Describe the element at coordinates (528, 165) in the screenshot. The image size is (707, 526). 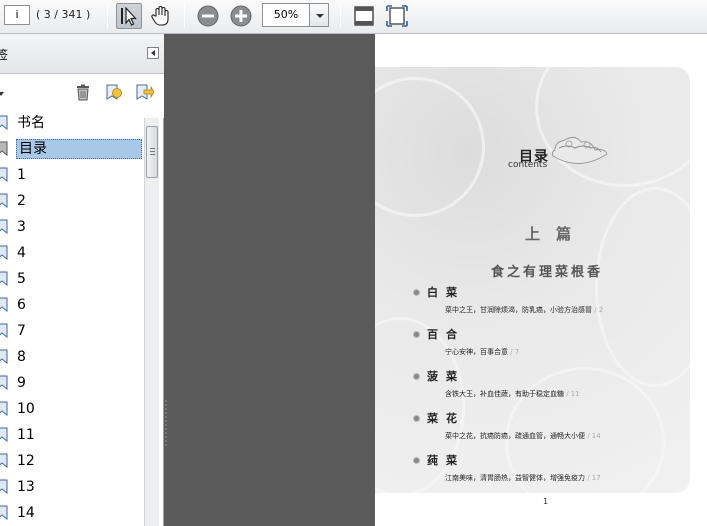
I see `toc-heading-en: contents` at that location.